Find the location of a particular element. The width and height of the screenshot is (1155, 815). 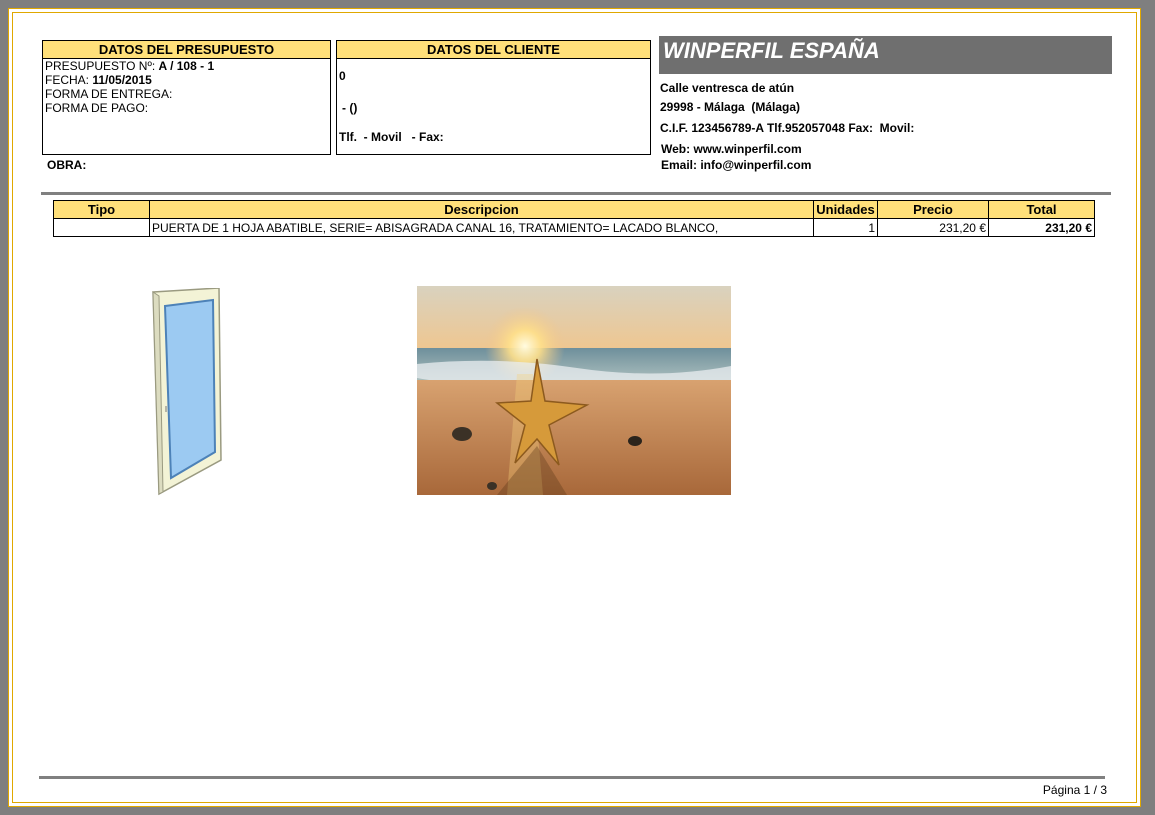

company-name-banner: WINPERFIL ESPAÑA is located at coordinates (885, 55).